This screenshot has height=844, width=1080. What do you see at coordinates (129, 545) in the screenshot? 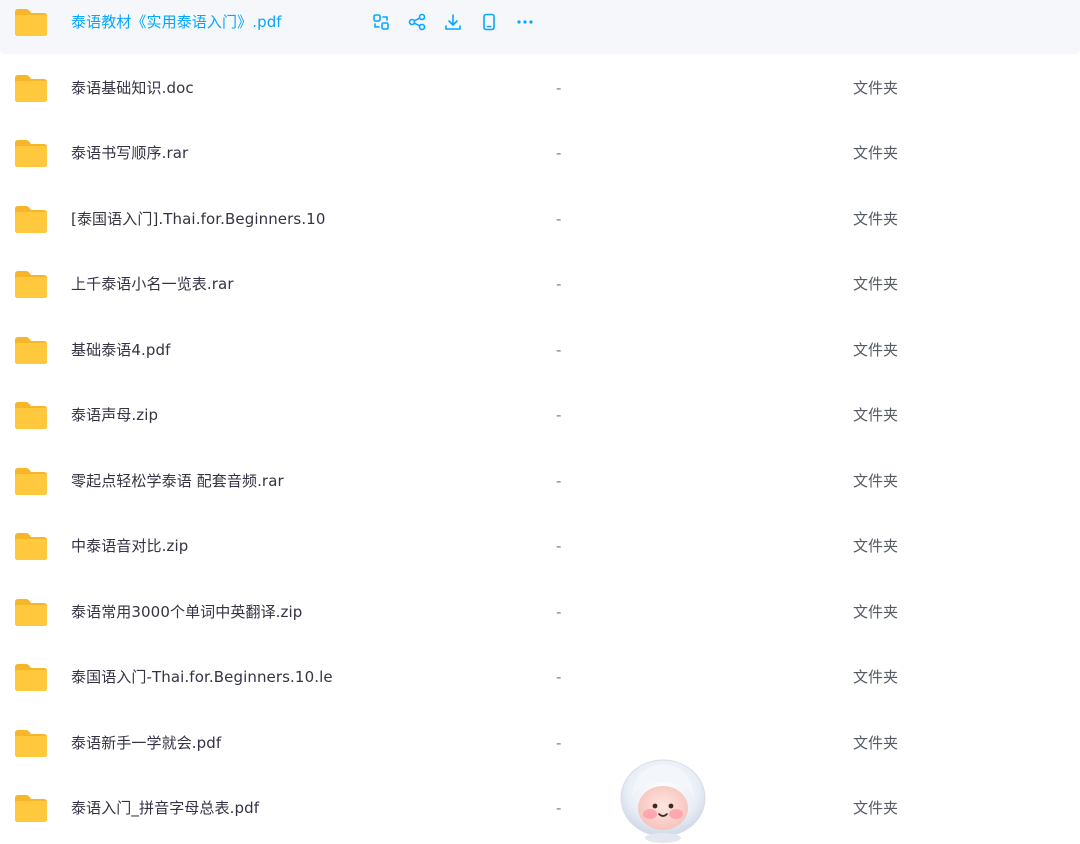
I see `file-name: 中泰语音对比.zip` at bounding box center [129, 545].